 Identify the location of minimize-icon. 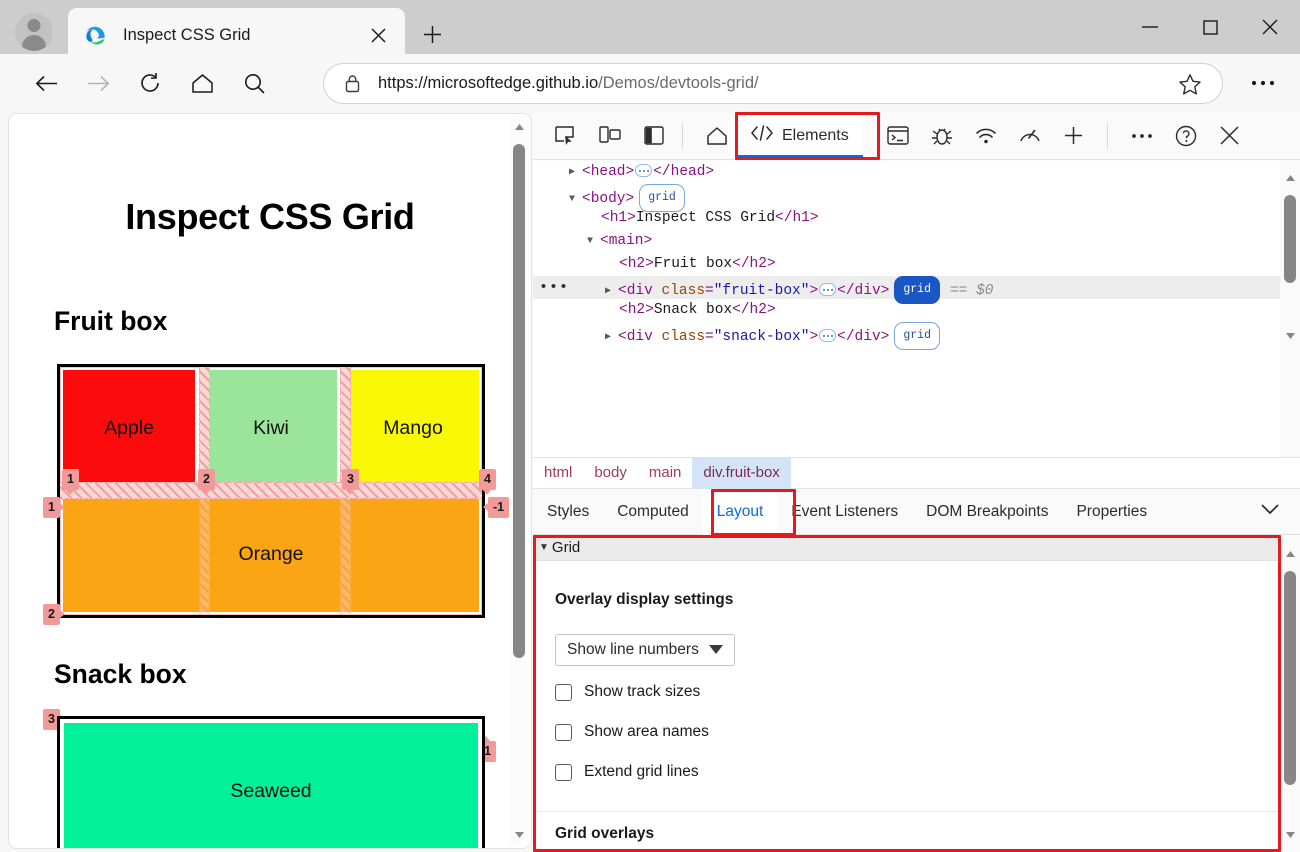
(1150, 27).